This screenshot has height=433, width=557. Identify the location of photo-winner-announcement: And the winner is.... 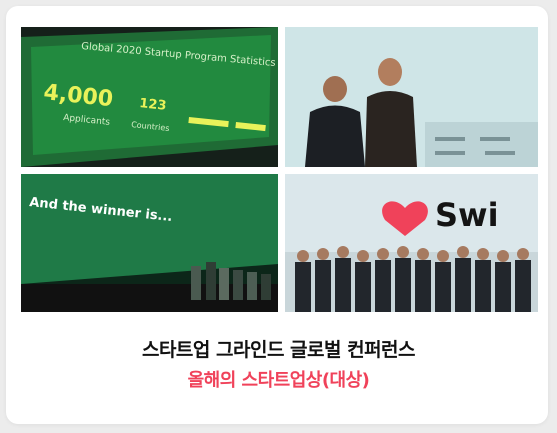
(149, 243).